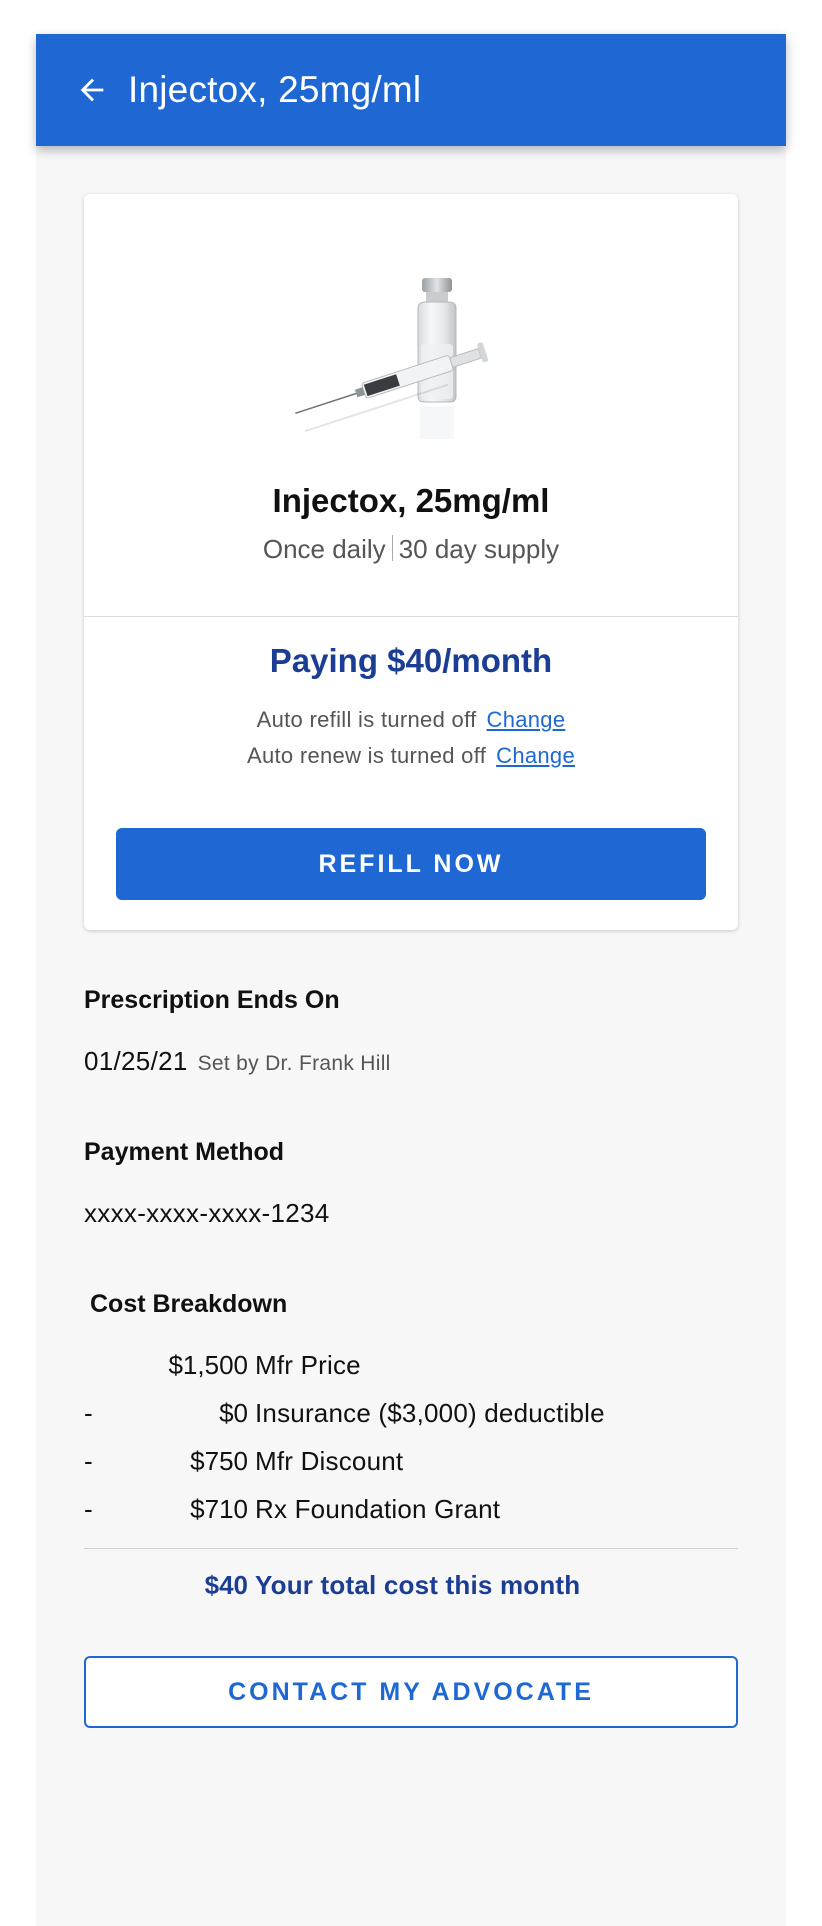  What do you see at coordinates (136, 1061) in the screenshot?
I see `prescription-end-date: 01/25/21` at bounding box center [136, 1061].